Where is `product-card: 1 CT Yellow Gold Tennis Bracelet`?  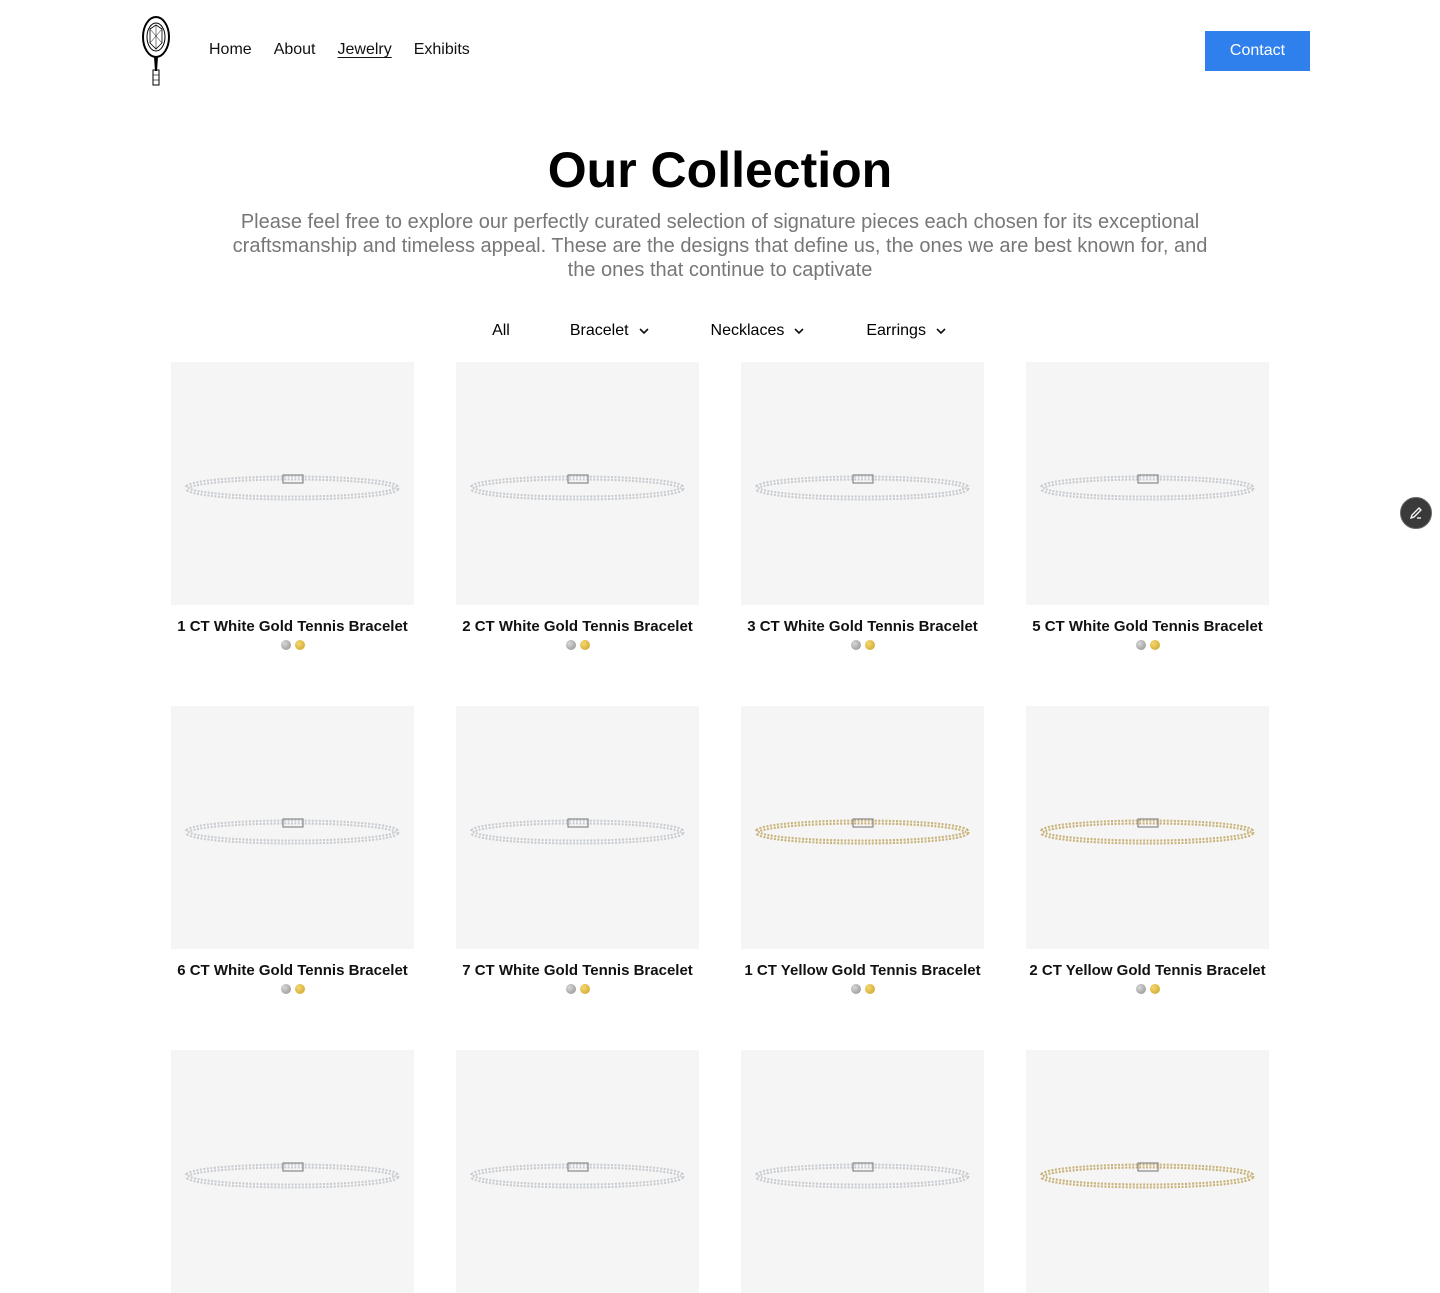
product-card: 1 CT Yellow Gold Tennis Bracelet is located at coordinates (862, 850).